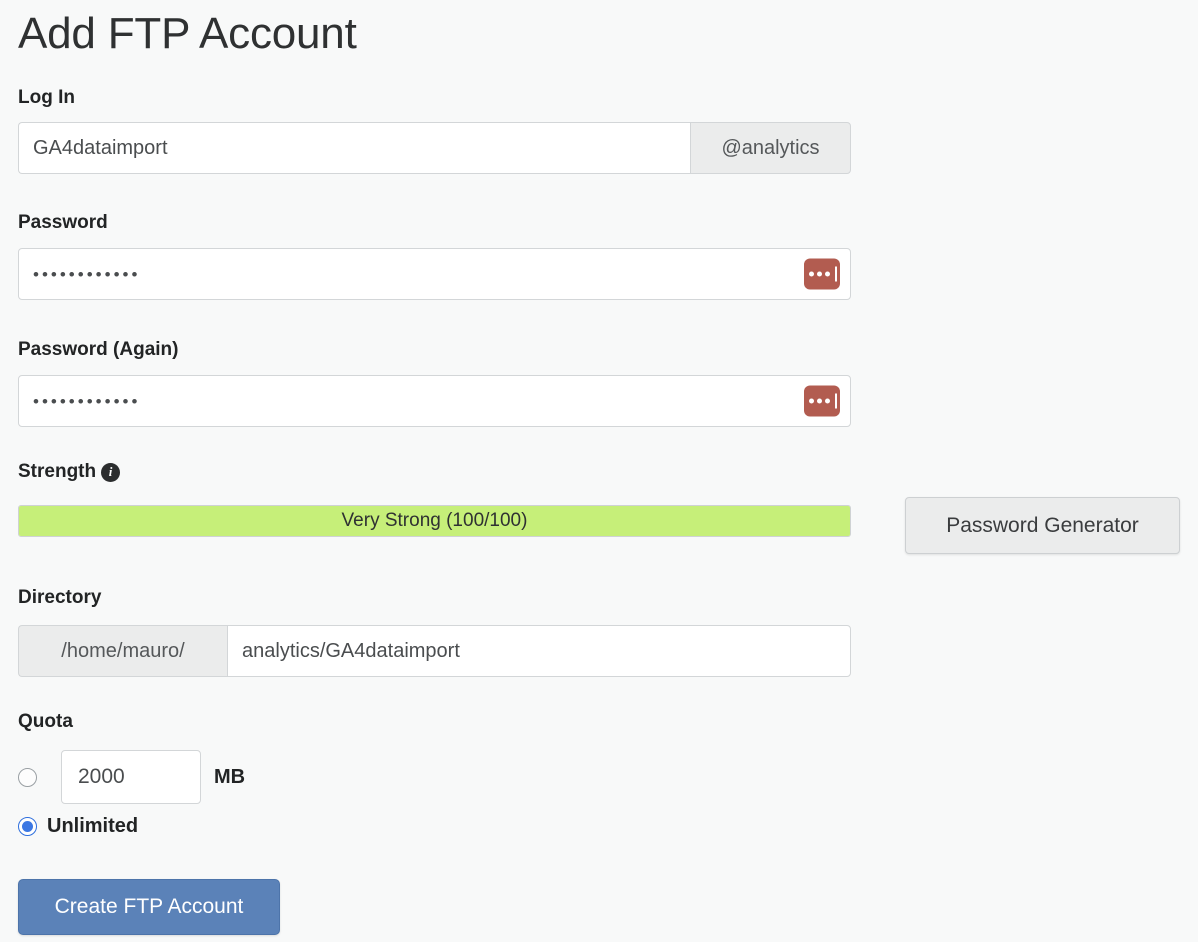 The height and width of the screenshot is (942, 1198). I want to click on quota-unlimited-row: Unlimited, so click(78, 826).